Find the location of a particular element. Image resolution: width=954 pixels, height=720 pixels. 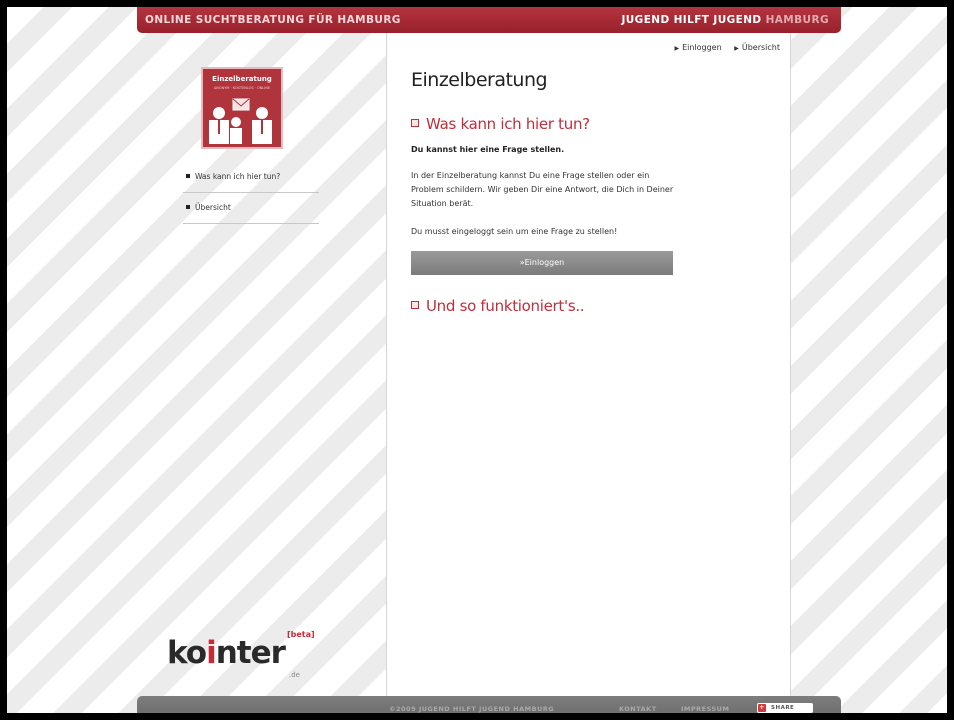

logo-title: Einzelberatung is located at coordinates (242, 79).